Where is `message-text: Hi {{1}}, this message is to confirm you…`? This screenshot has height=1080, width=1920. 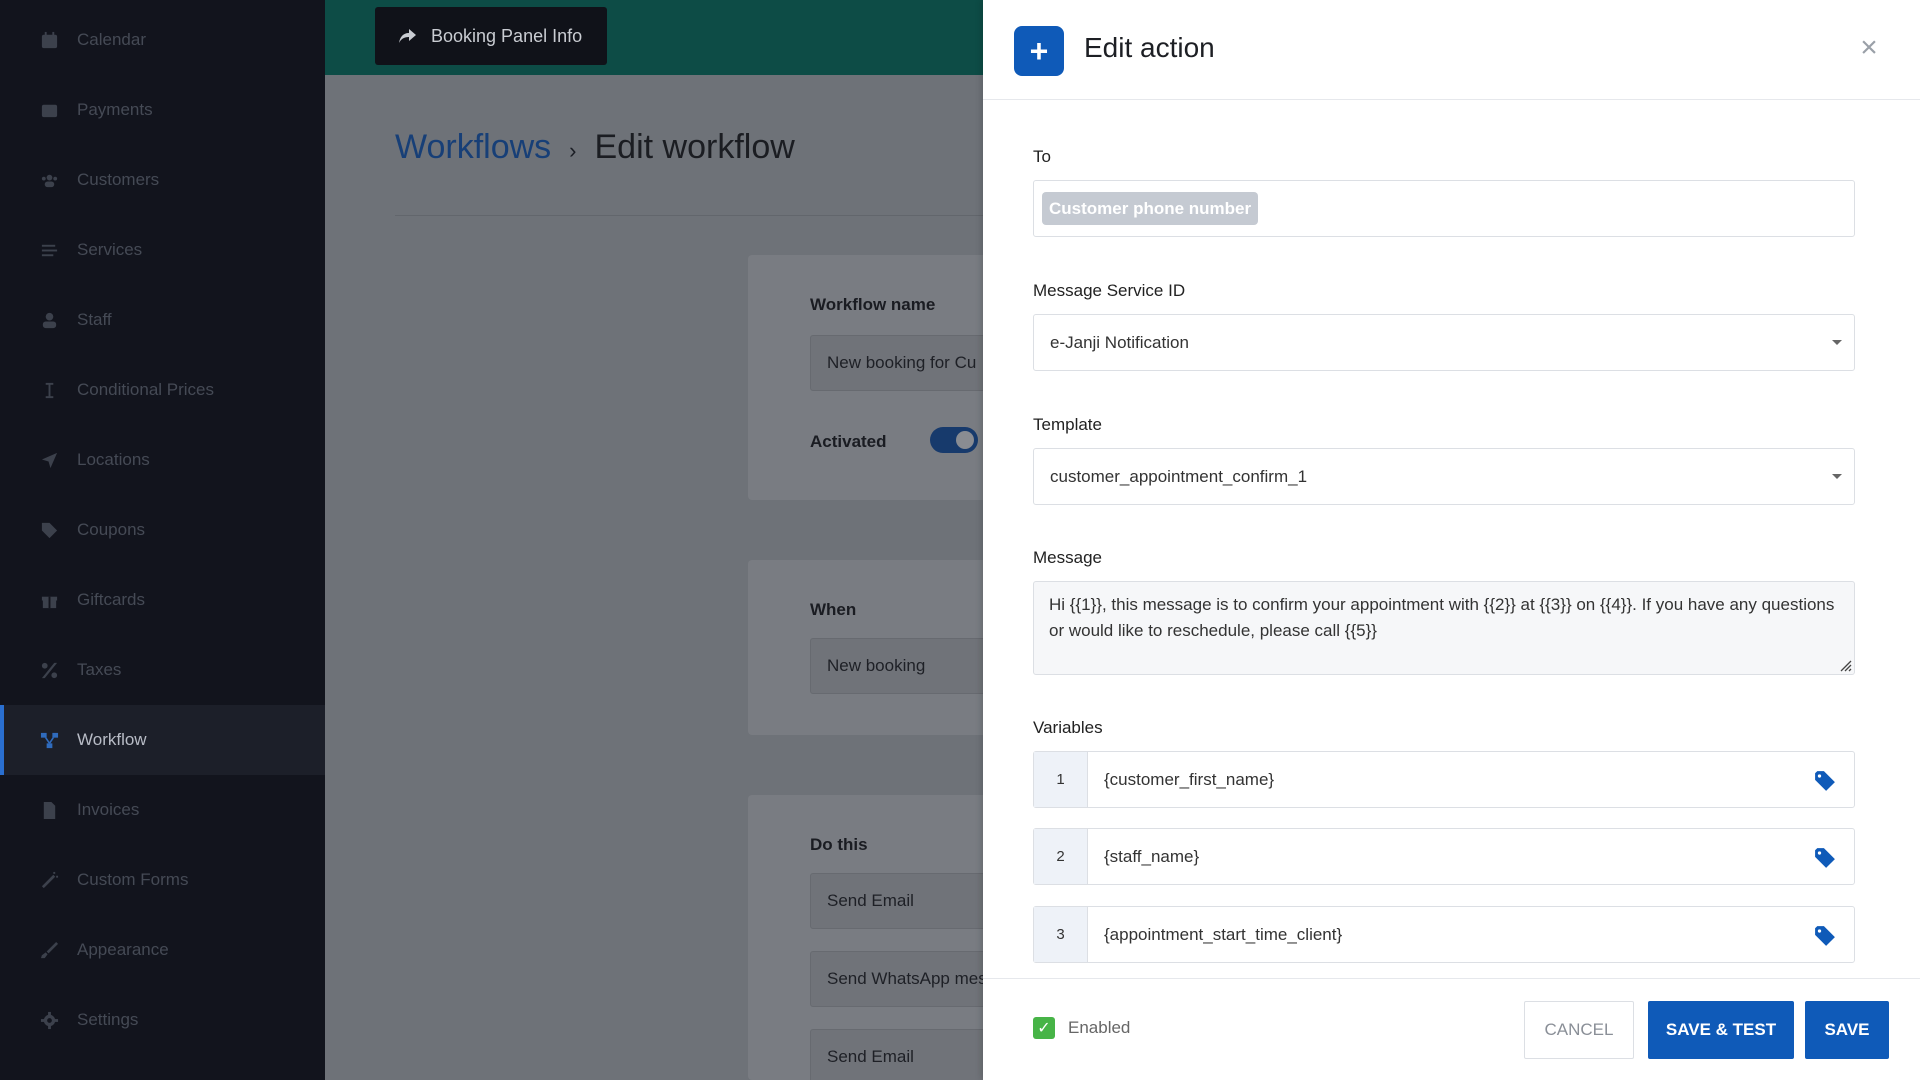
message-text: Hi {{1}}, this message is to confirm you… is located at coordinates (1442, 617).